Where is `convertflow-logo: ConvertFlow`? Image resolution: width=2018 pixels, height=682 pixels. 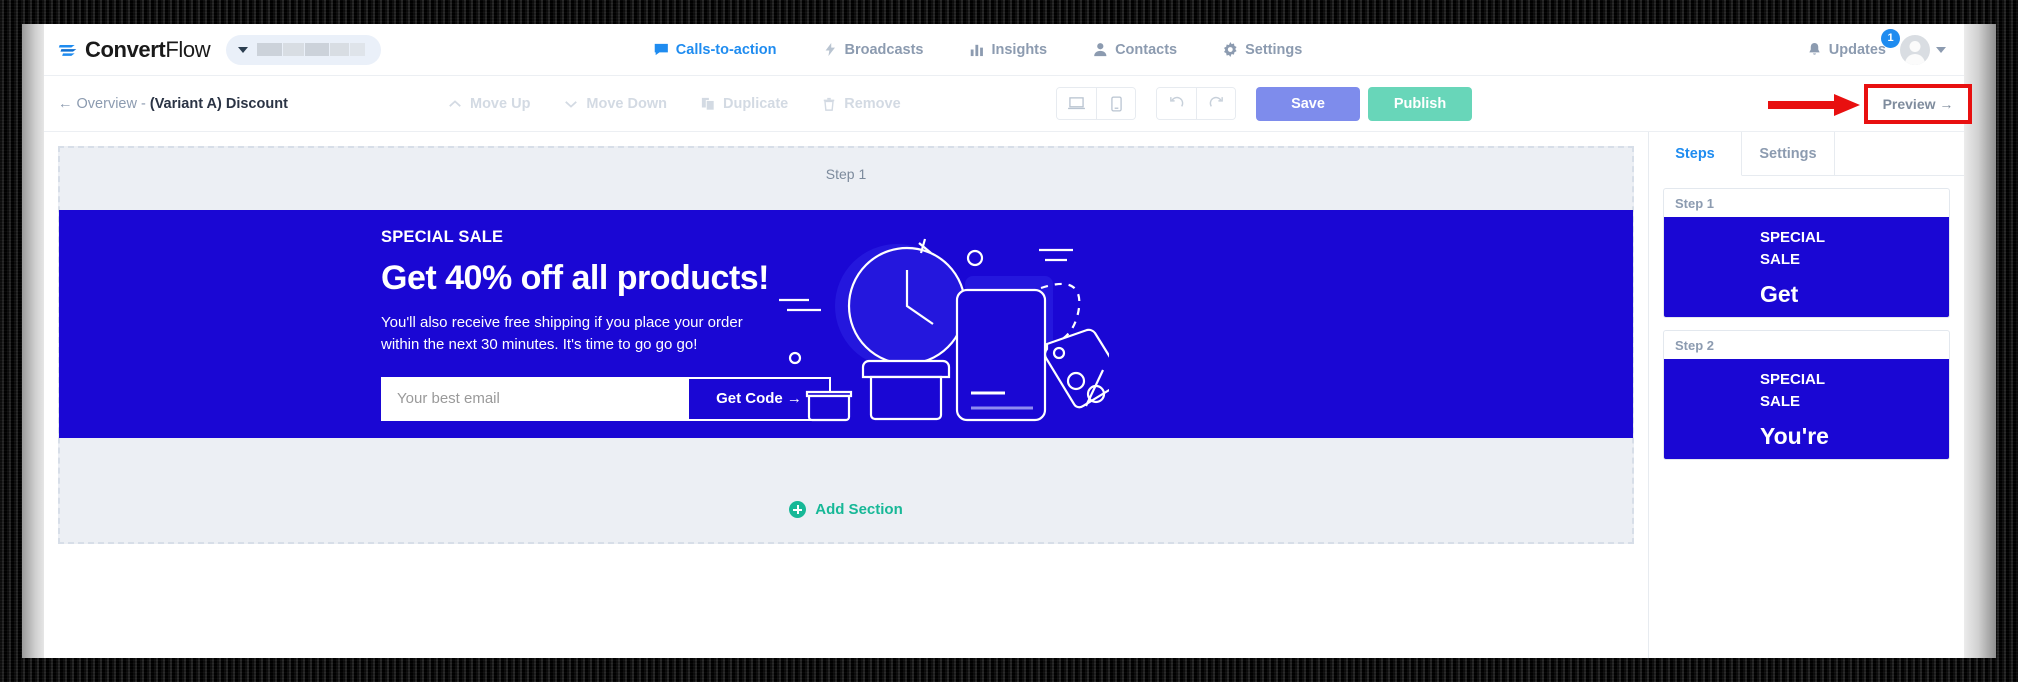 convertflow-logo: ConvertFlow is located at coordinates (134, 49).